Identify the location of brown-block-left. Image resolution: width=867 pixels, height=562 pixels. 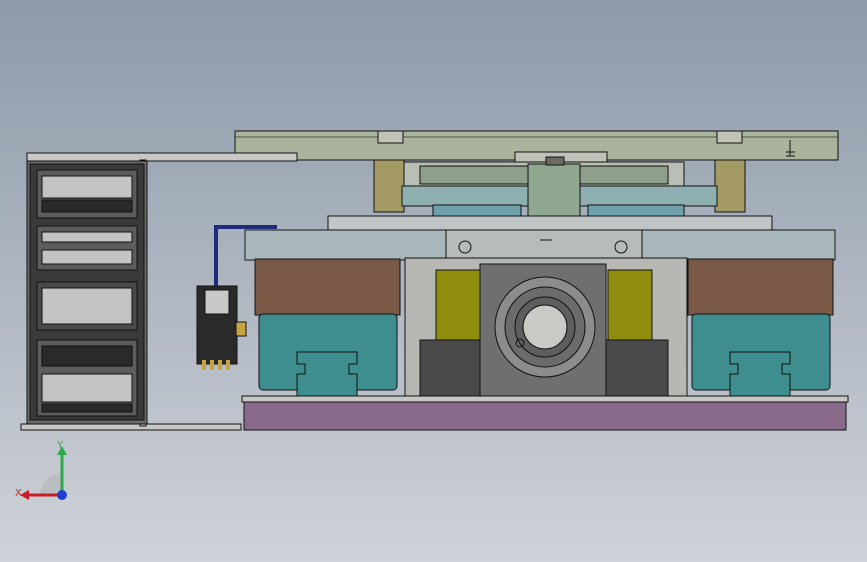
(327, 287).